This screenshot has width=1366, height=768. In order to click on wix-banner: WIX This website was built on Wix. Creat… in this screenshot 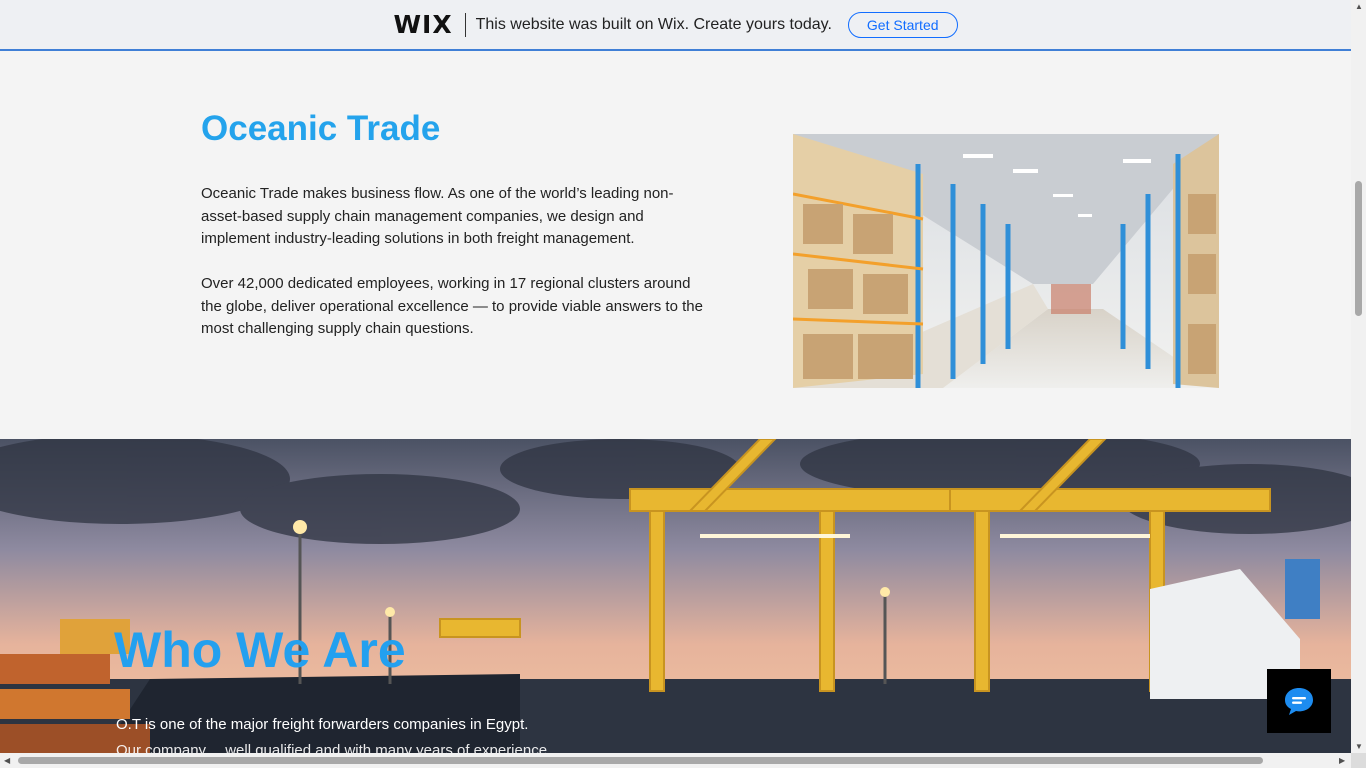, I will do `click(675, 25)`.